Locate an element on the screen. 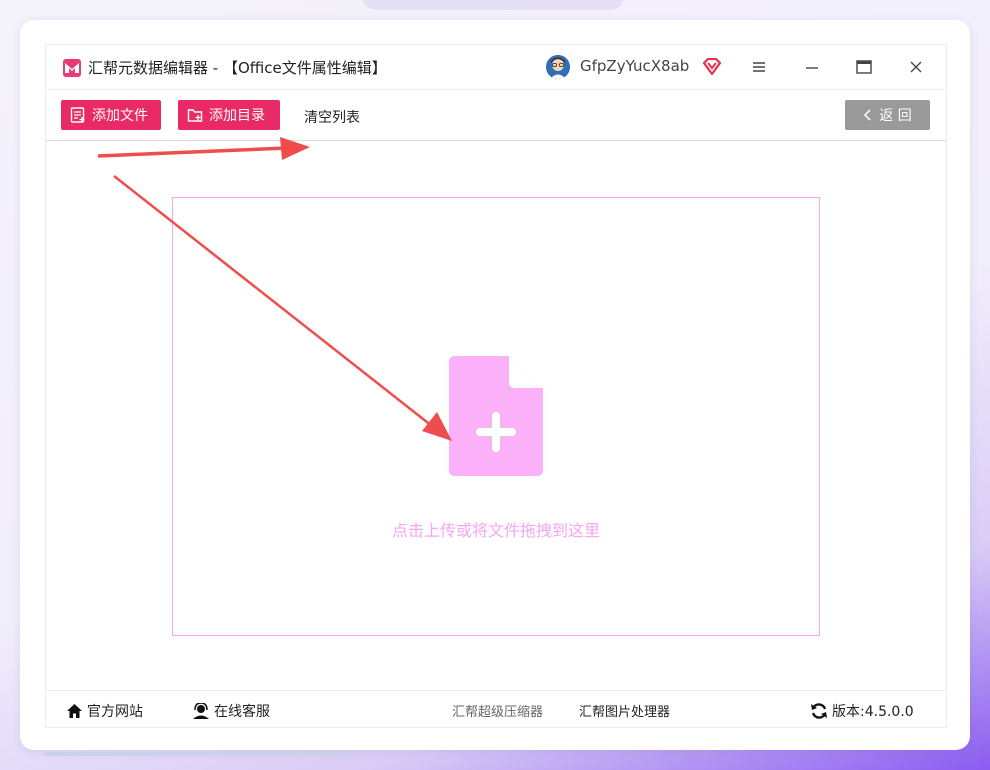  toolbar: 添加文件 添加目录 清空列表 返 回 is located at coordinates (496, 115).